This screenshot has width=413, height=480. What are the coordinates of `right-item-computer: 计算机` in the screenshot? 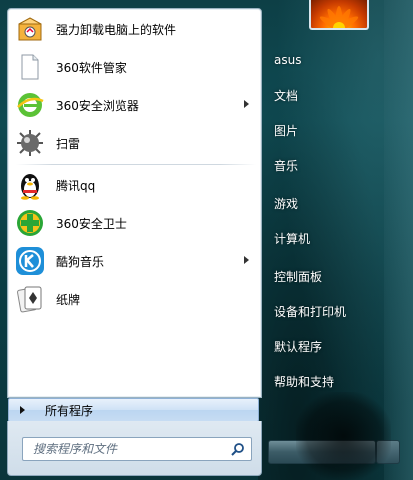 It's located at (331, 238).